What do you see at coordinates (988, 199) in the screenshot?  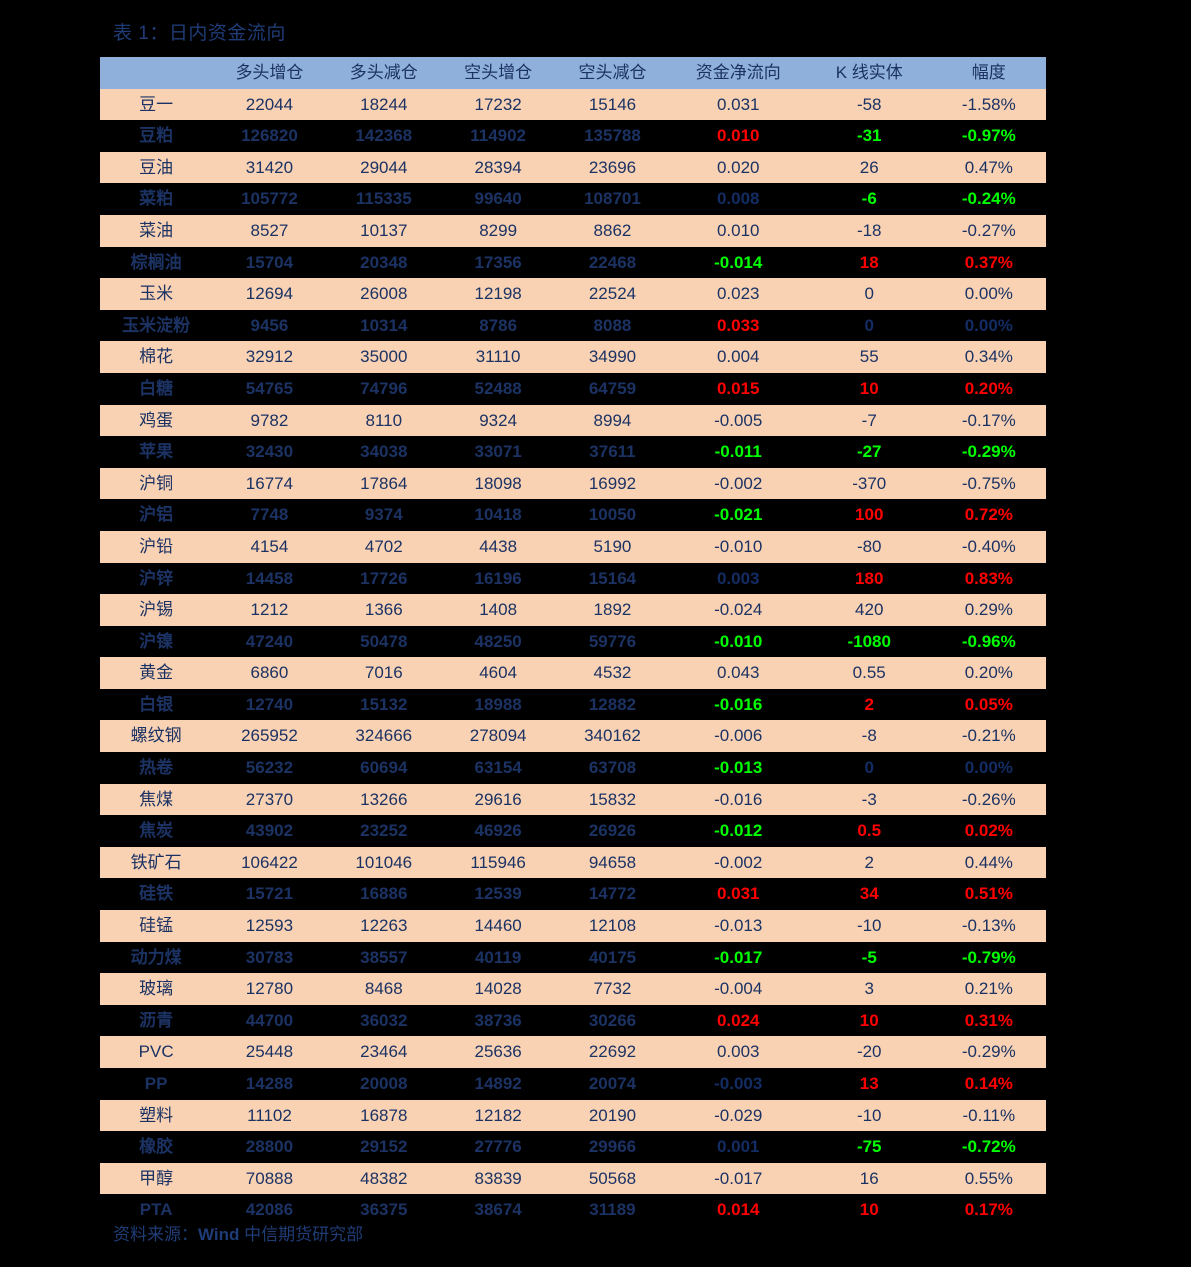 I see `cell-change: -0.24%` at bounding box center [988, 199].